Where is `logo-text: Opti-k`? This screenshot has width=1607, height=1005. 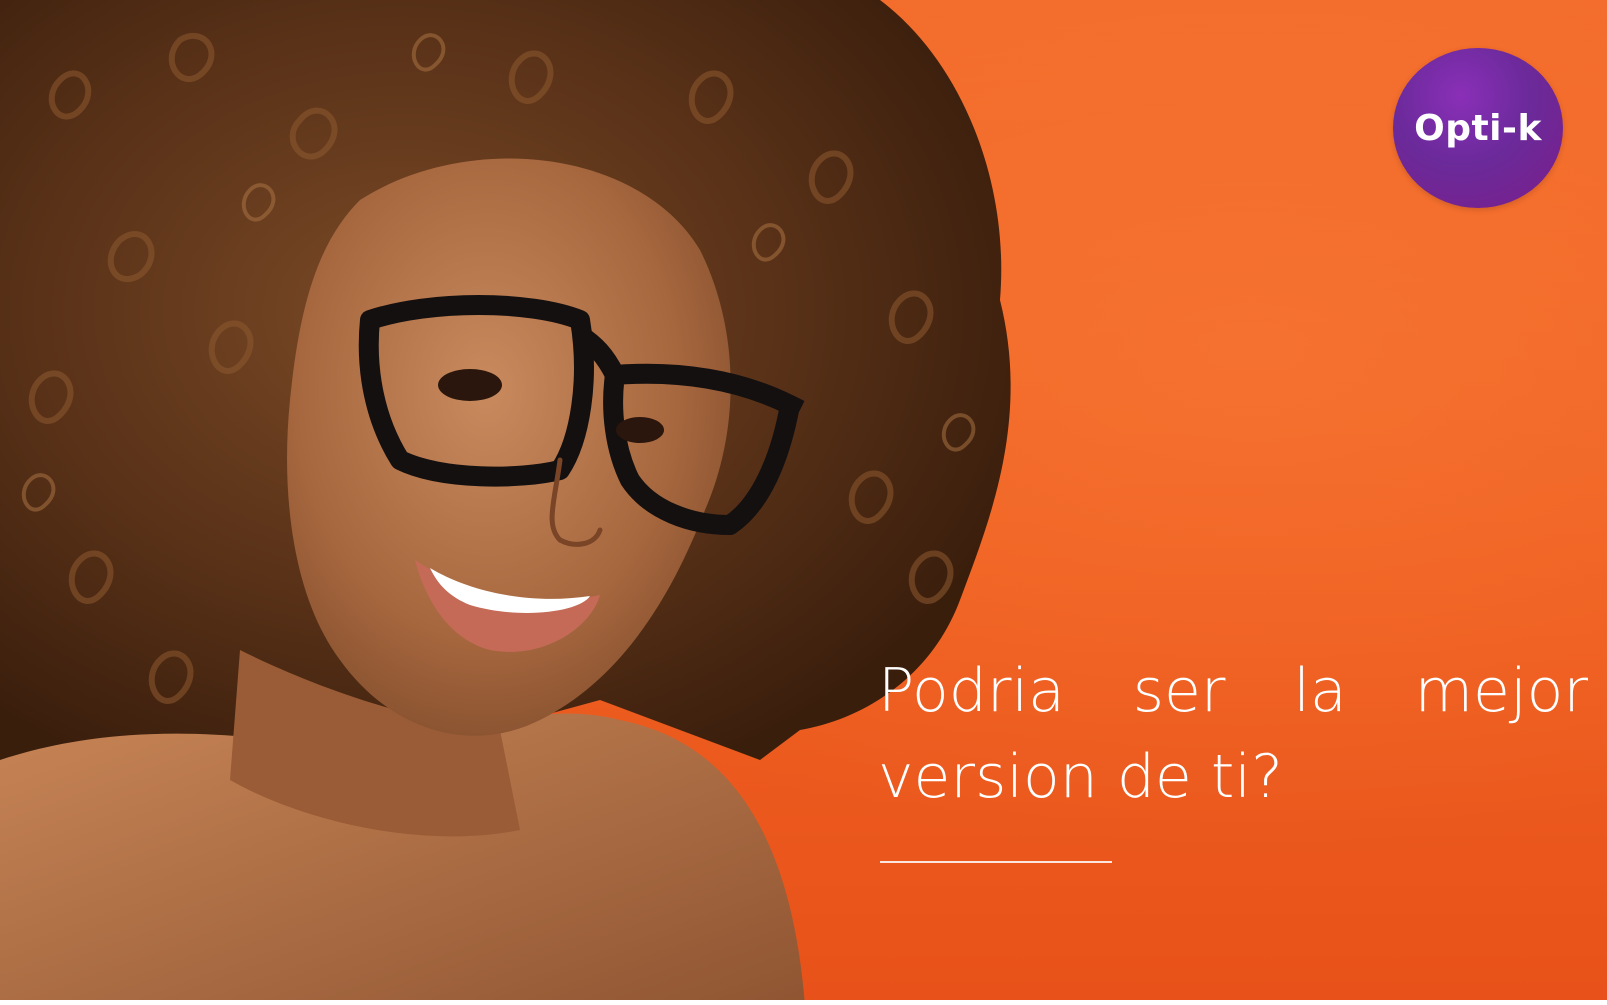
logo-text: Opti-k is located at coordinates (1478, 128).